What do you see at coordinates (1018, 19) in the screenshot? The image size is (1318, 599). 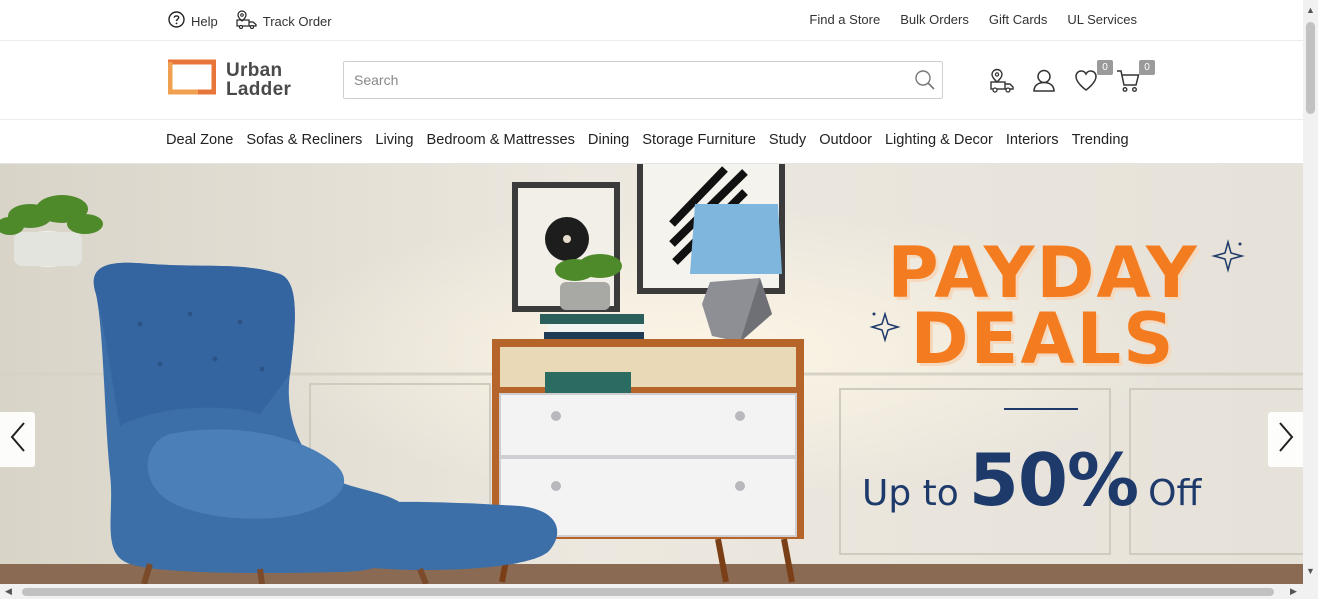 I see `gift-cards-link: Gift Cards` at bounding box center [1018, 19].